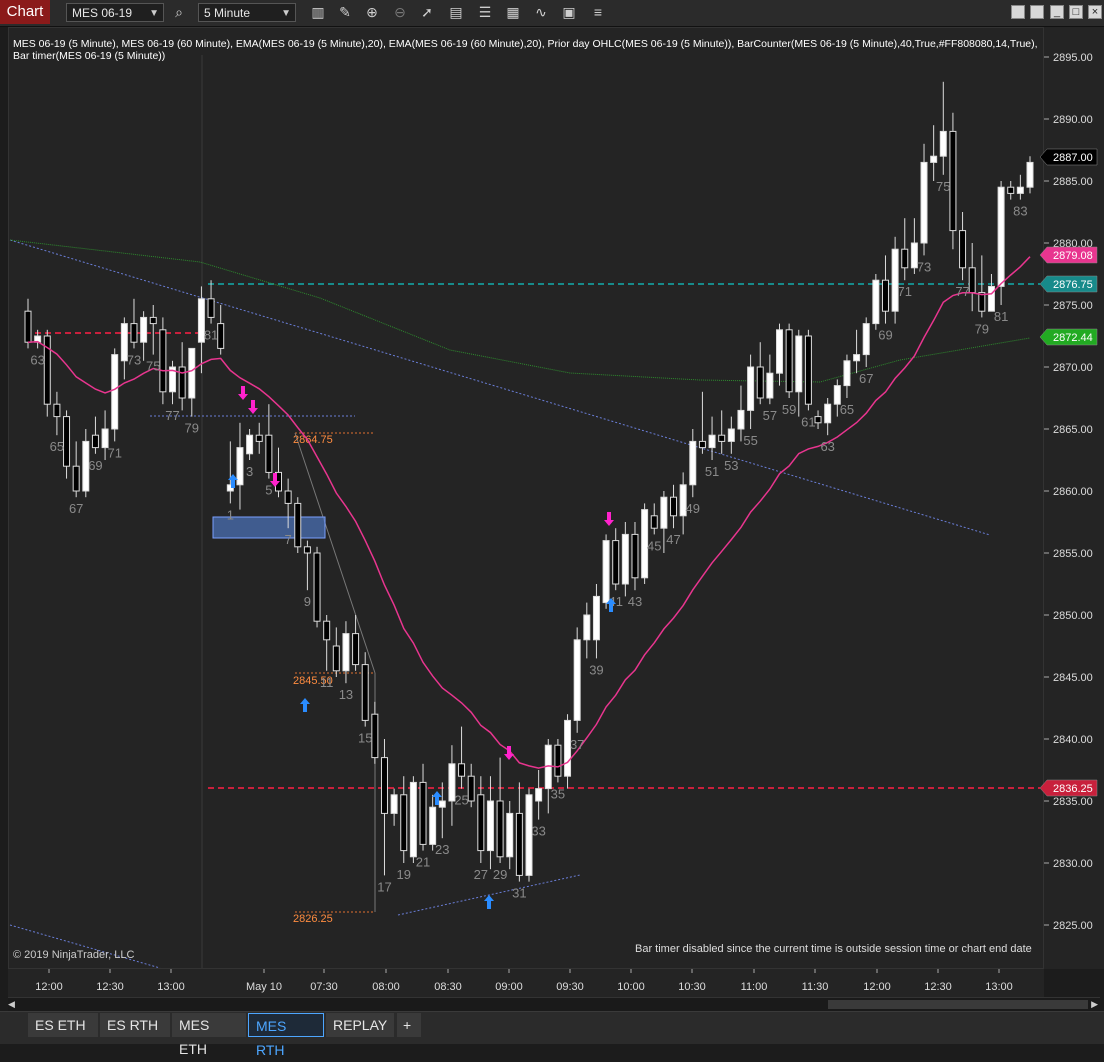 This screenshot has width=1104, height=1062. What do you see at coordinates (409, 1025) in the screenshot?
I see `add-tab-button: +` at bounding box center [409, 1025].